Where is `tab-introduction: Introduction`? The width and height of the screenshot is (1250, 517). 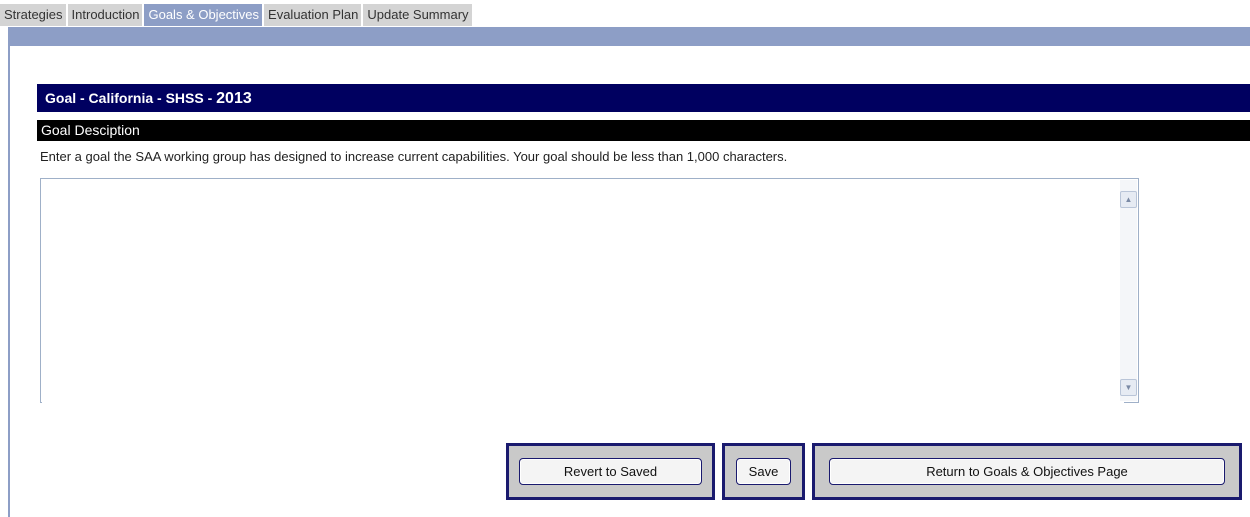 tab-introduction: Introduction is located at coordinates (106, 15).